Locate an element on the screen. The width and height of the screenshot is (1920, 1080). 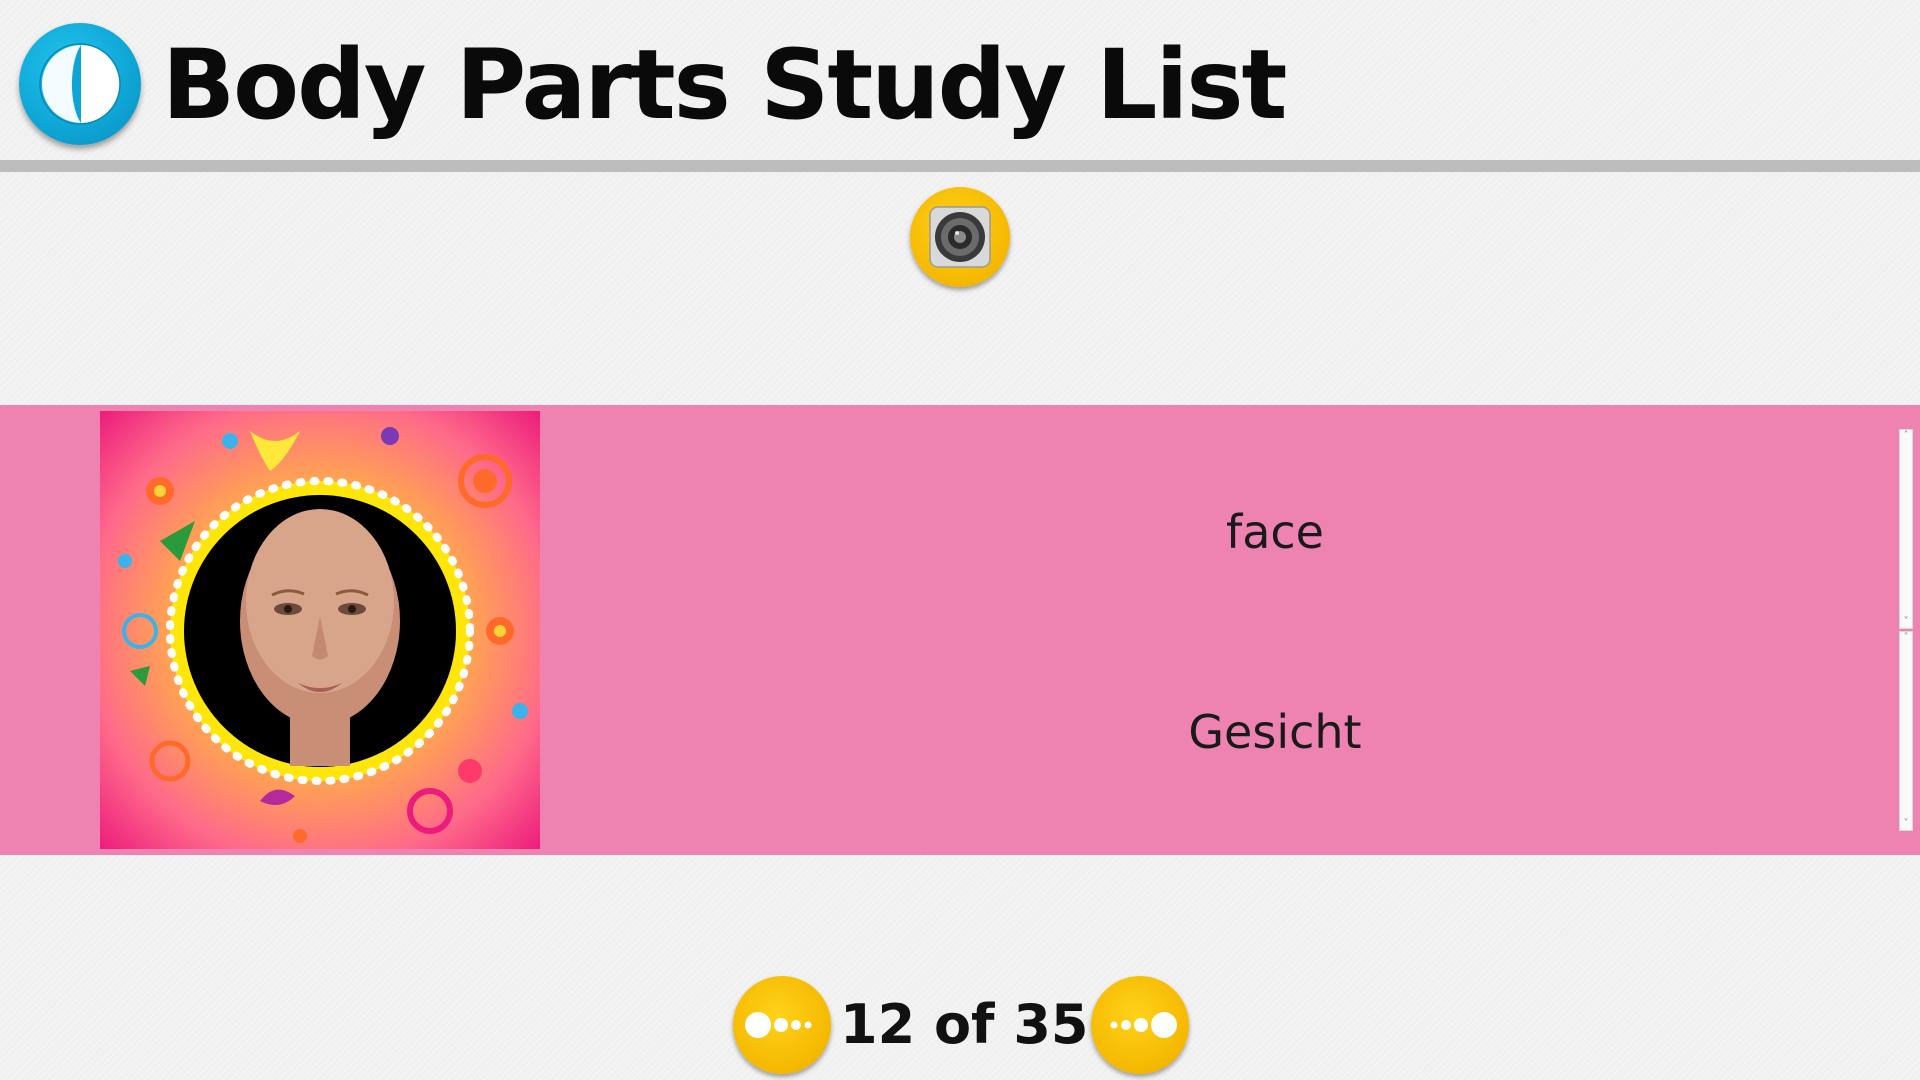
previous-dots-icon is located at coordinates (778, 1025).